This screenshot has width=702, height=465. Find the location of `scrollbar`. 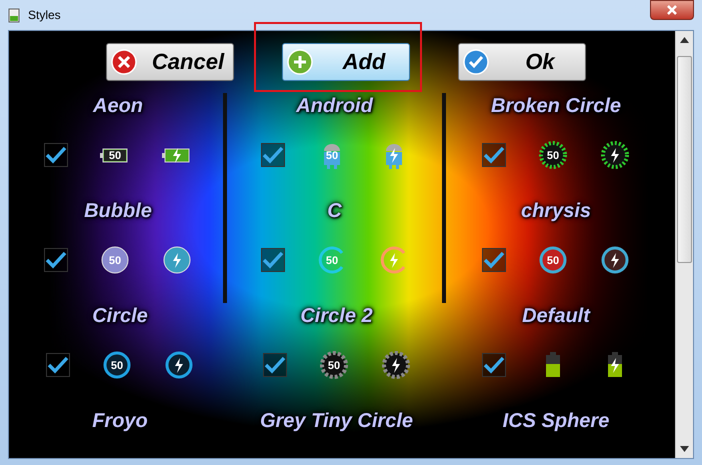

scrollbar is located at coordinates (684, 244).